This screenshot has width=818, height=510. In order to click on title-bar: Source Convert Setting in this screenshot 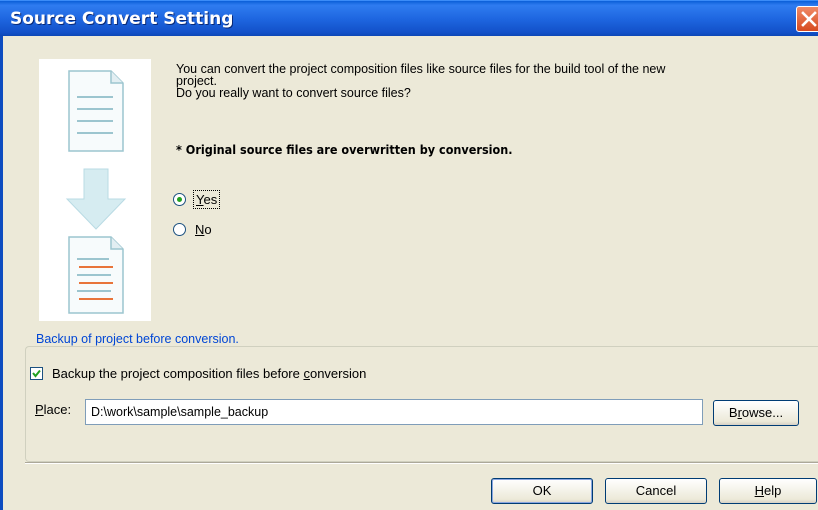, I will do `click(409, 18)`.